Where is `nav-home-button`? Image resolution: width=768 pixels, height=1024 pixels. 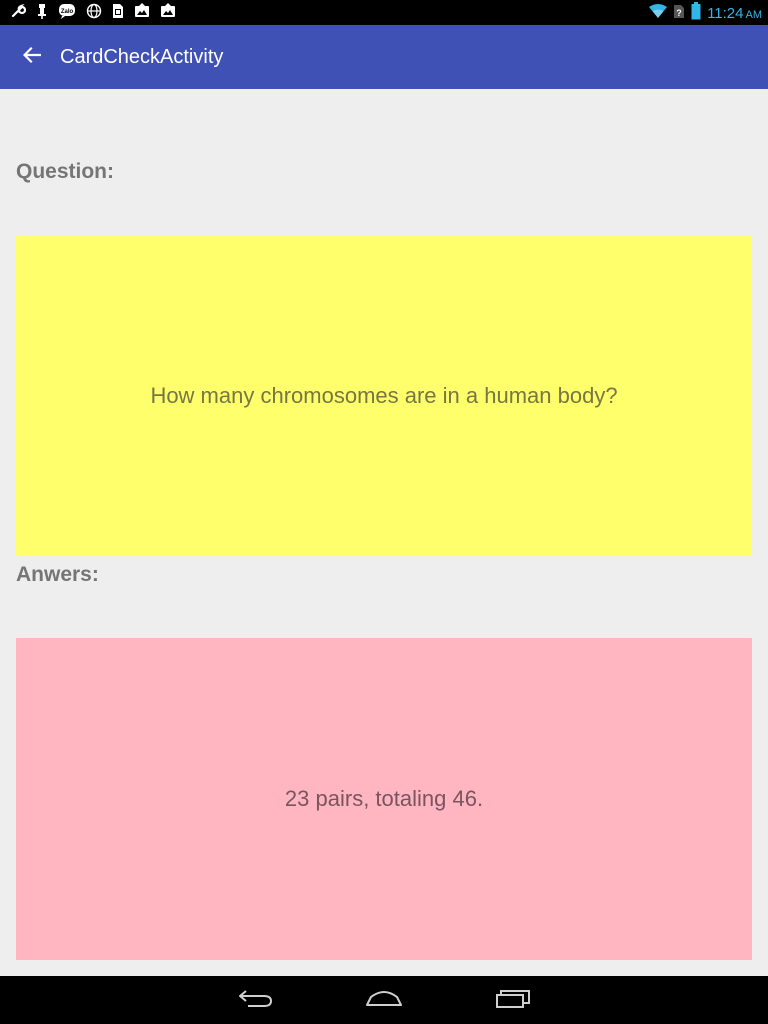 nav-home-button is located at coordinates (384, 1000).